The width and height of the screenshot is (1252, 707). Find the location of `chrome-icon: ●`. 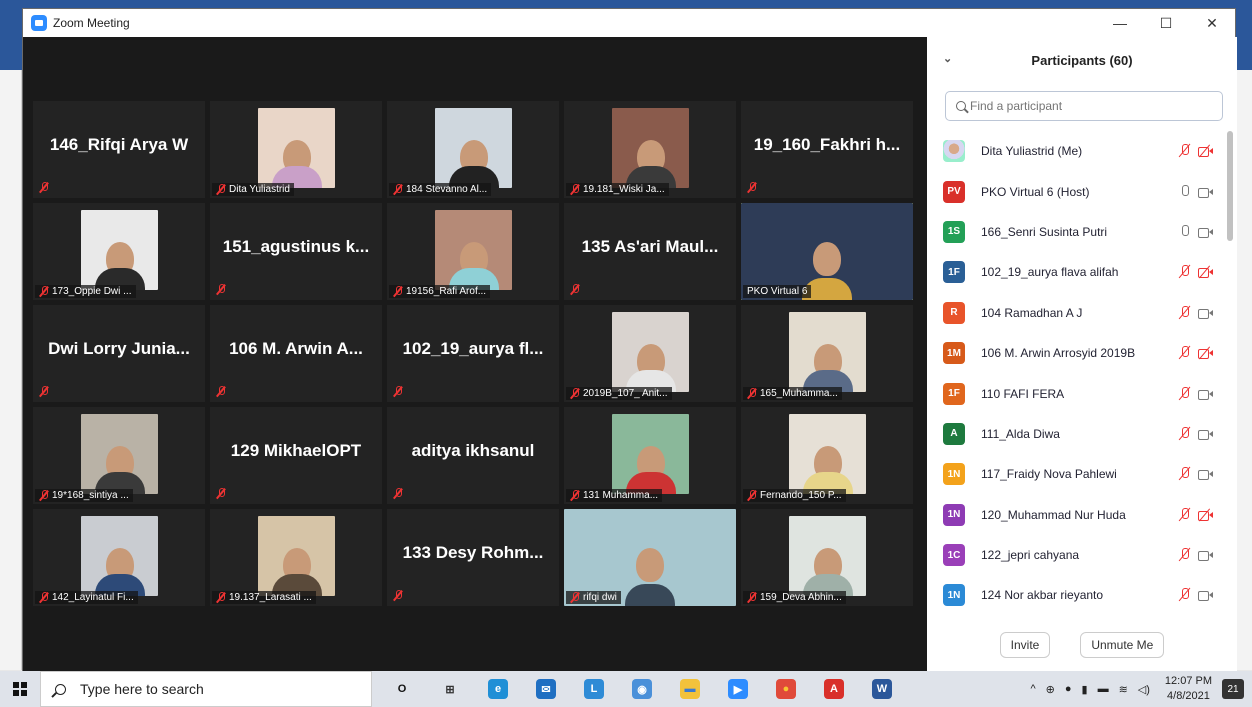

chrome-icon: ● is located at coordinates (786, 689).